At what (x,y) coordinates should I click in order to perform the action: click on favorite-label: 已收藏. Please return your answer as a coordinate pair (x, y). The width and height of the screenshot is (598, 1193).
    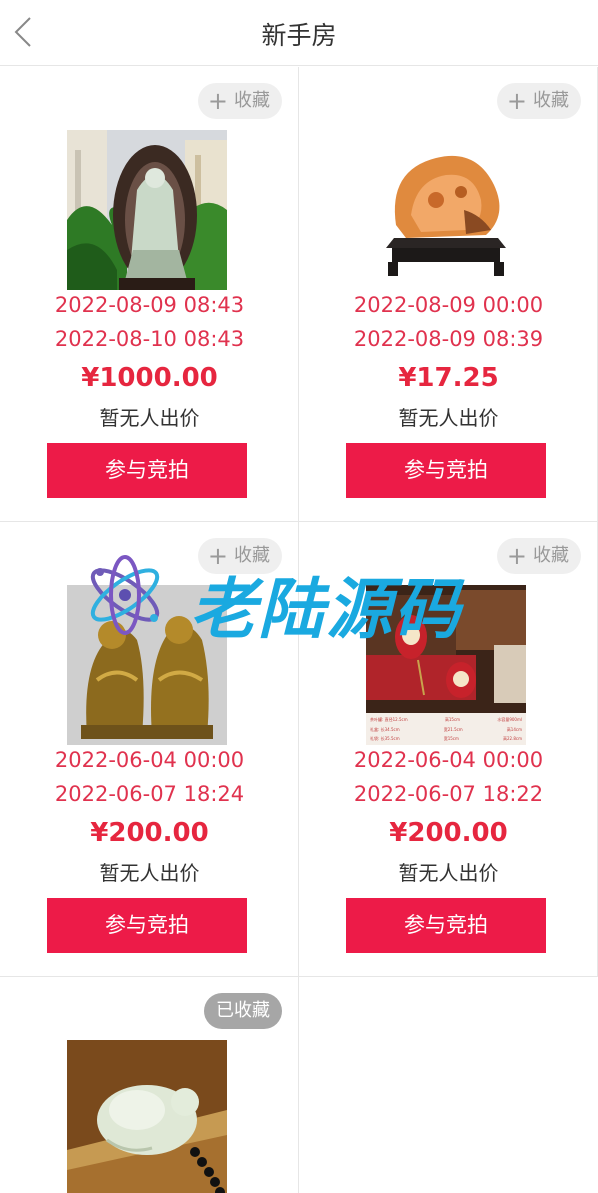
    Looking at the image, I should click on (243, 1010).